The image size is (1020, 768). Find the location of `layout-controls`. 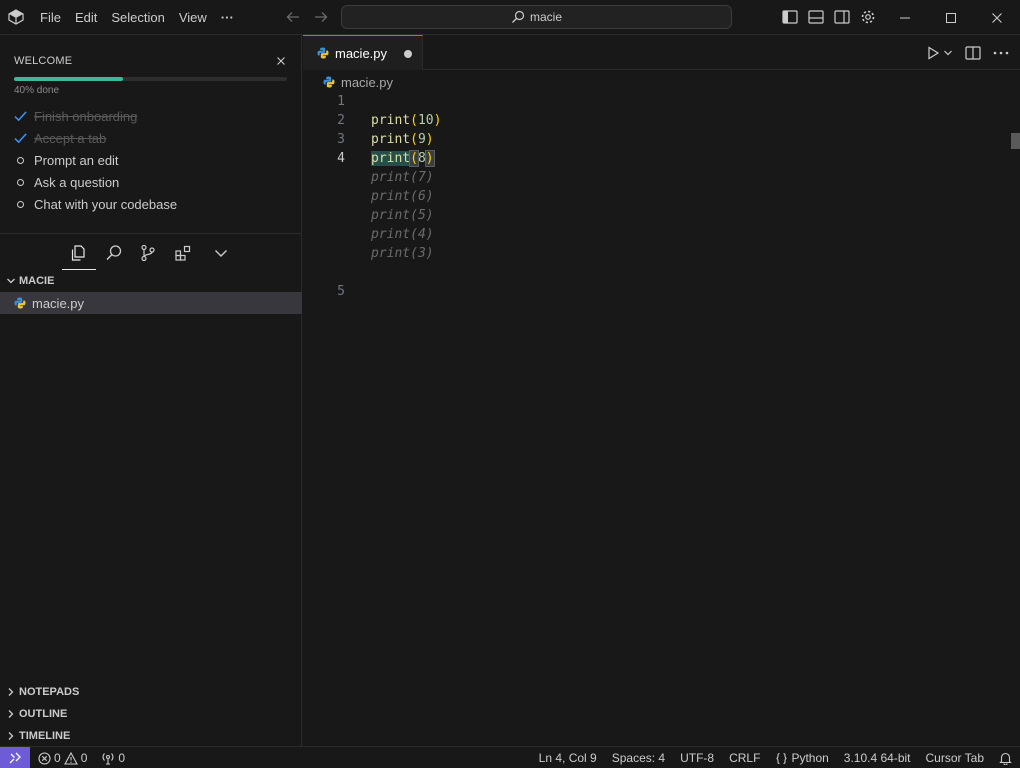

layout-controls is located at coordinates (829, 17).